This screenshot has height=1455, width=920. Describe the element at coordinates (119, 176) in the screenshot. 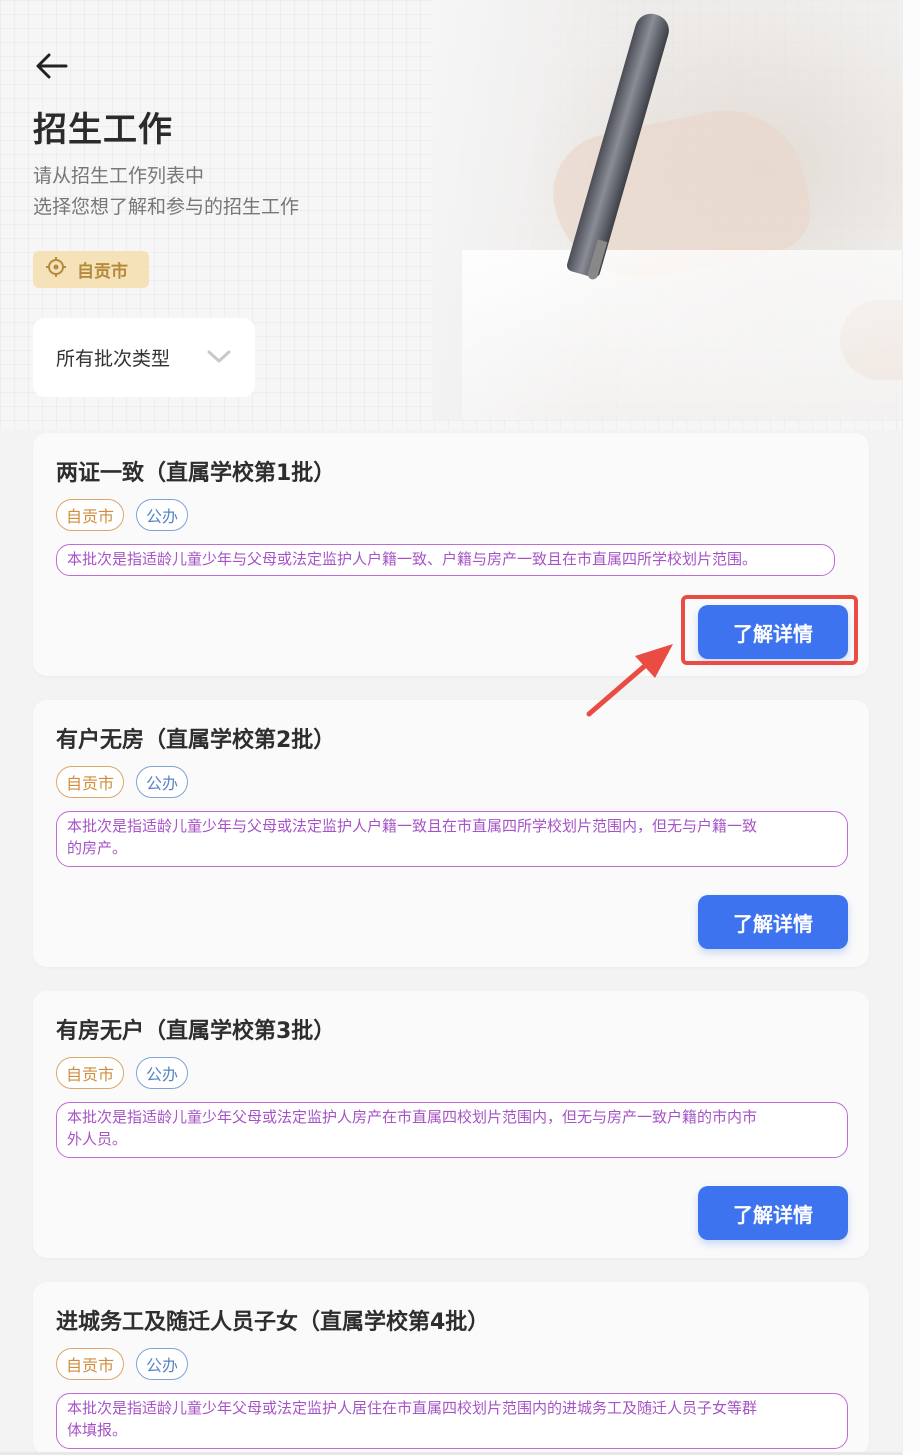

I see `page-subtitle-line1: 请从招生工作列表中` at that location.